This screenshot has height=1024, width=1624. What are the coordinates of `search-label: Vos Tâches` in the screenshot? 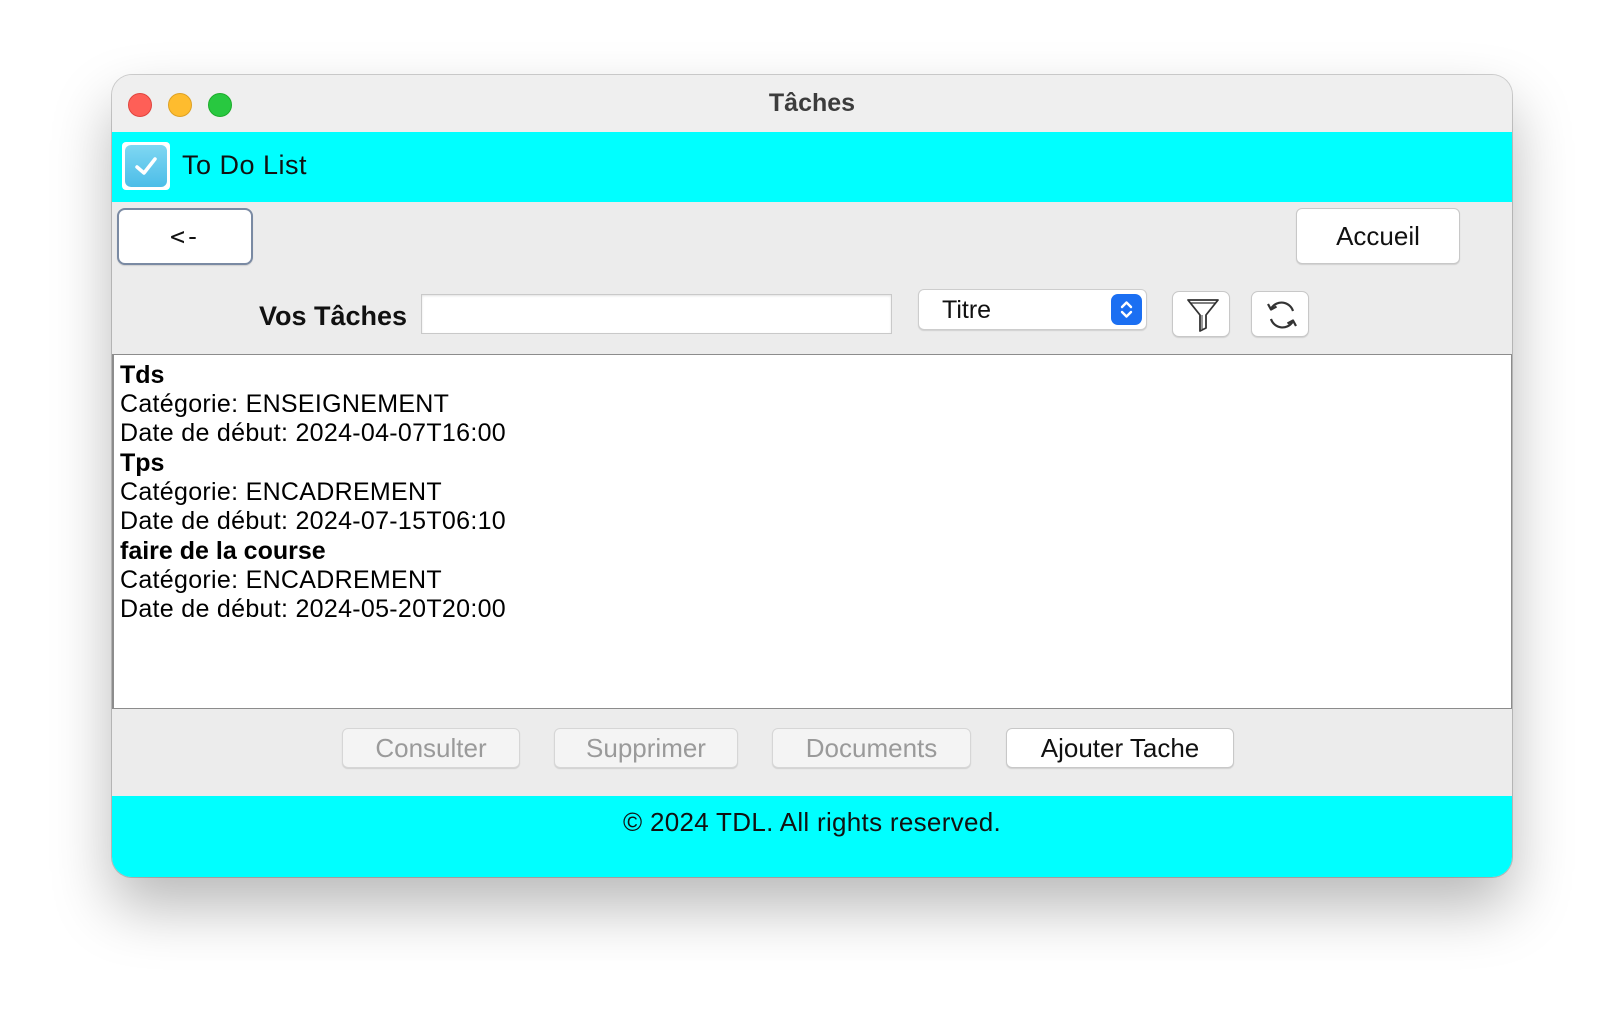 It's located at (333, 316).